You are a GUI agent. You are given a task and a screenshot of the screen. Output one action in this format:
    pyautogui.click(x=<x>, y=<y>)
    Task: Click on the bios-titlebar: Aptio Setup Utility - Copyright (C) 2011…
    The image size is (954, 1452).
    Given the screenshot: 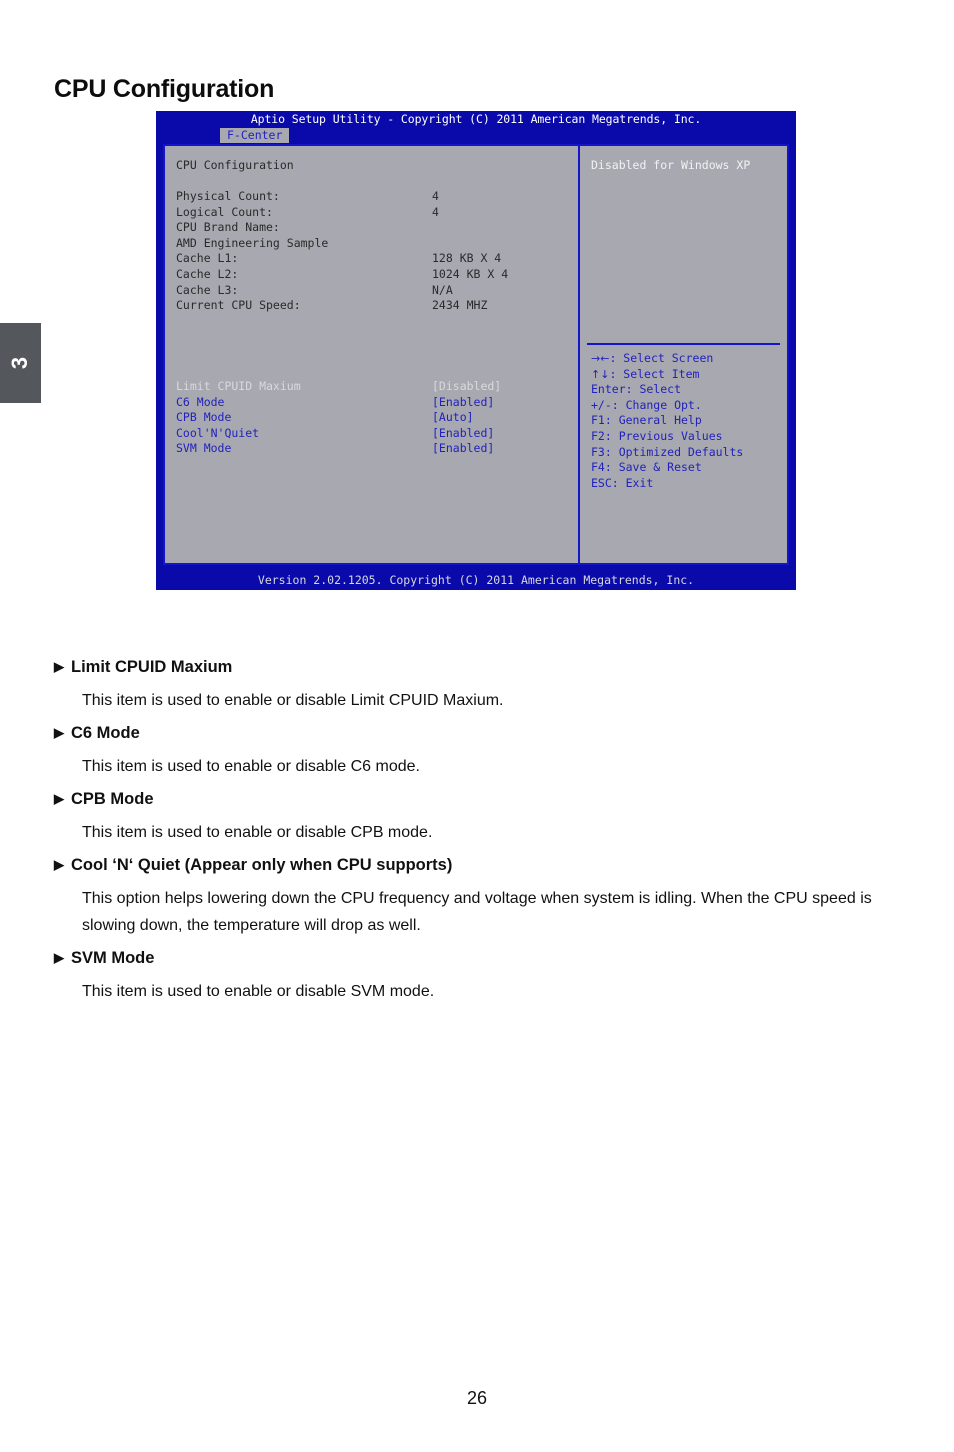 What is the action you would take?
    pyautogui.click(x=476, y=119)
    